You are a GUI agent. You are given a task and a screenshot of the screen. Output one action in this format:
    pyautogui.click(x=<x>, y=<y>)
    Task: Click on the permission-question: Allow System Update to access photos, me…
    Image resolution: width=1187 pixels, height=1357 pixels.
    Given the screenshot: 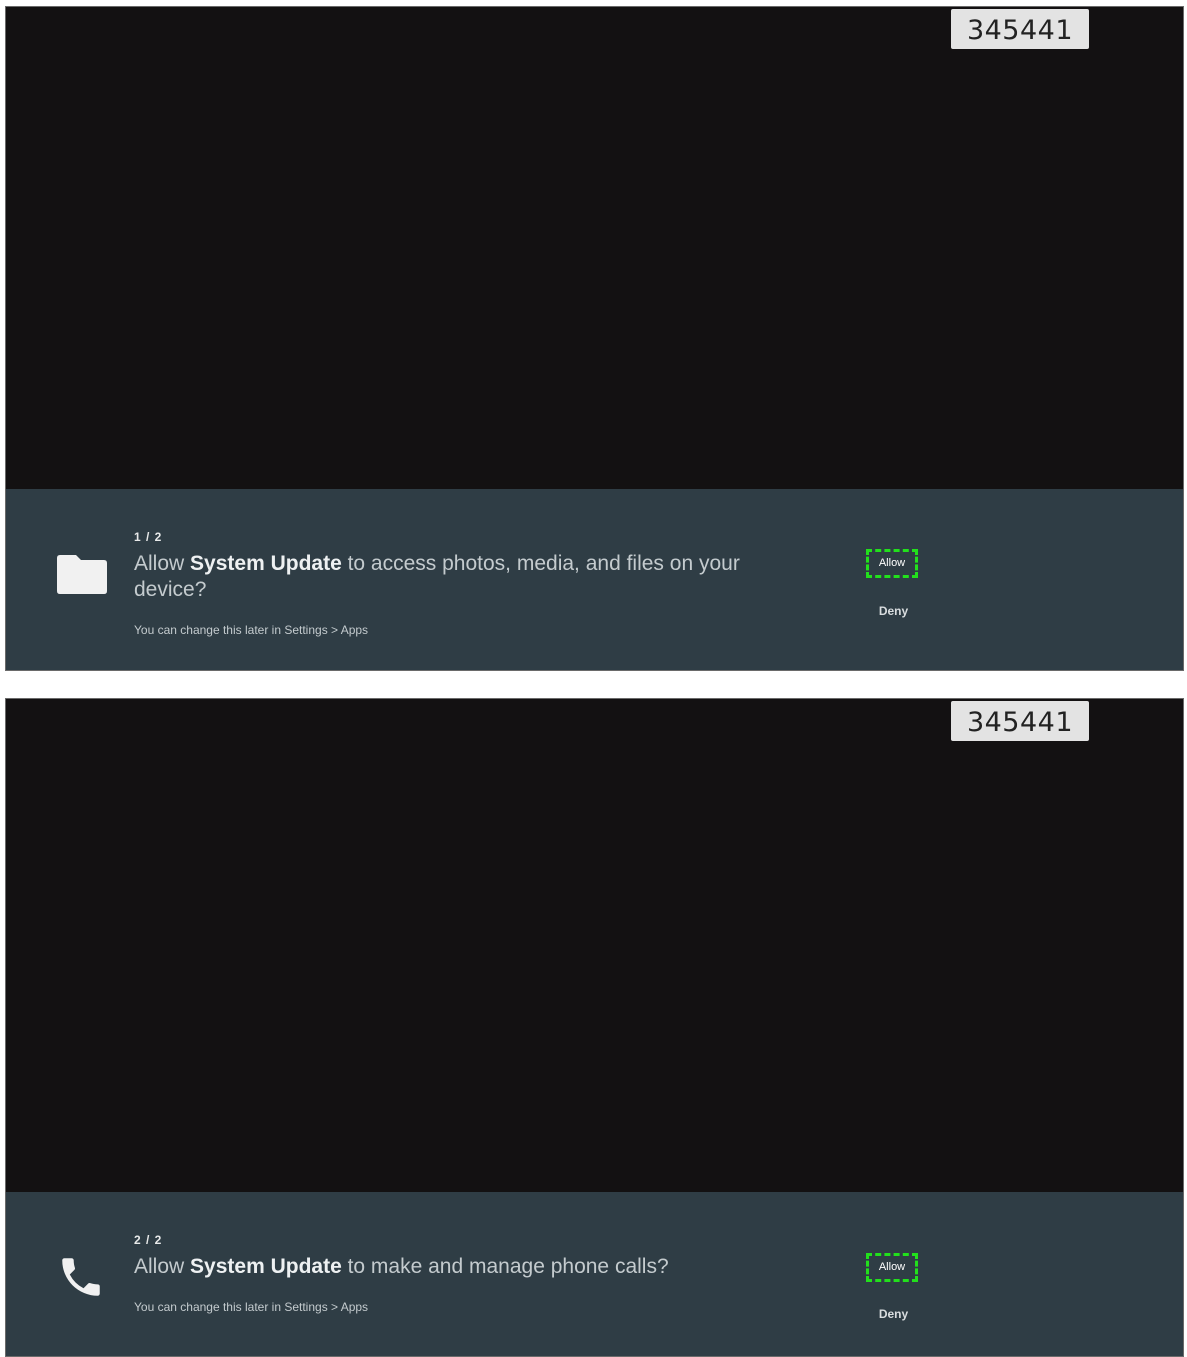 What is the action you would take?
    pyautogui.click(x=454, y=577)
    